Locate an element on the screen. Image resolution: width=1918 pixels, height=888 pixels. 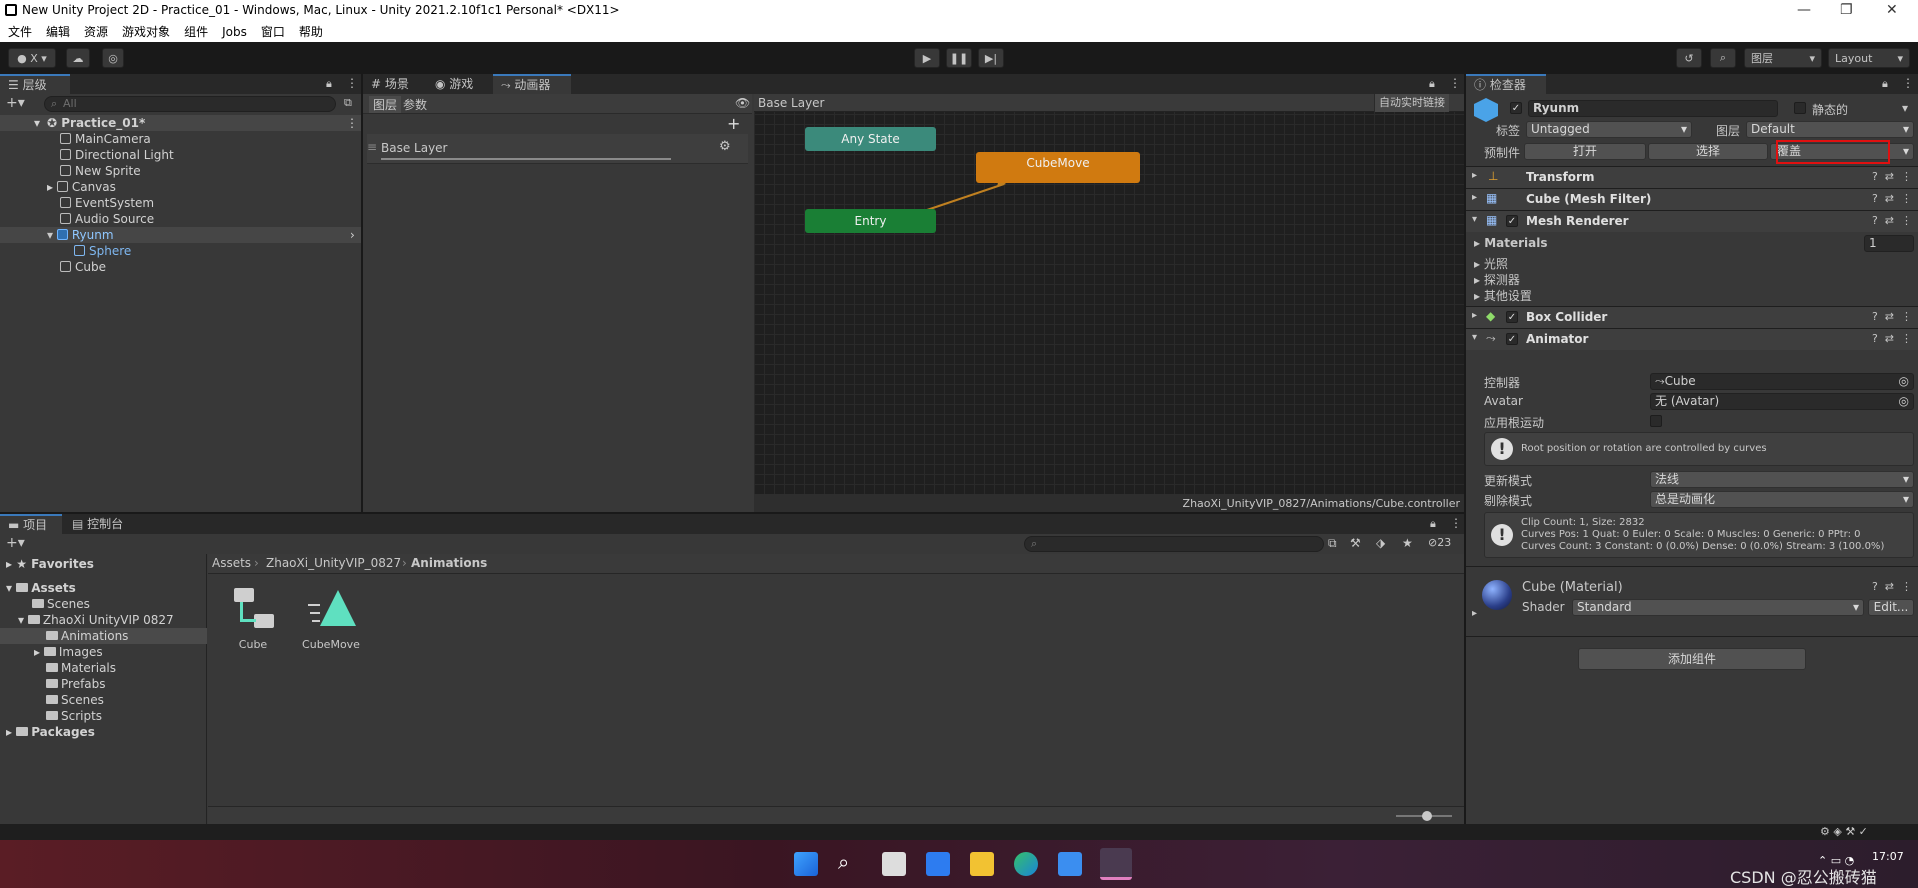
list-item: EventSystem is located at coordinates (107, 203).